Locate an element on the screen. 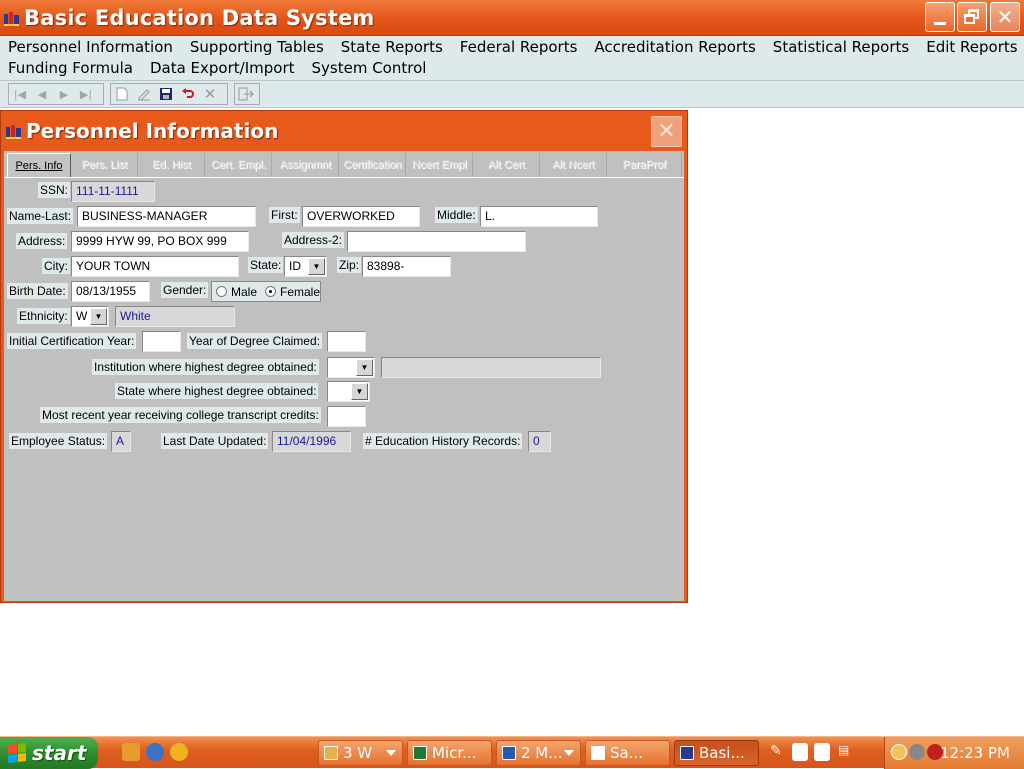 The height and width of the screenshot is (769, 1024). employee-status-field: A is located at coordinates (121, 441).